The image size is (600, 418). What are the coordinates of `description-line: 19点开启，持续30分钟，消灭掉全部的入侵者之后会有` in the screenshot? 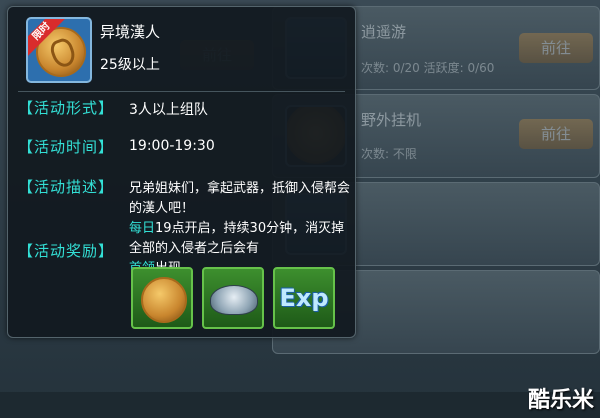 It's located at (237, 238).